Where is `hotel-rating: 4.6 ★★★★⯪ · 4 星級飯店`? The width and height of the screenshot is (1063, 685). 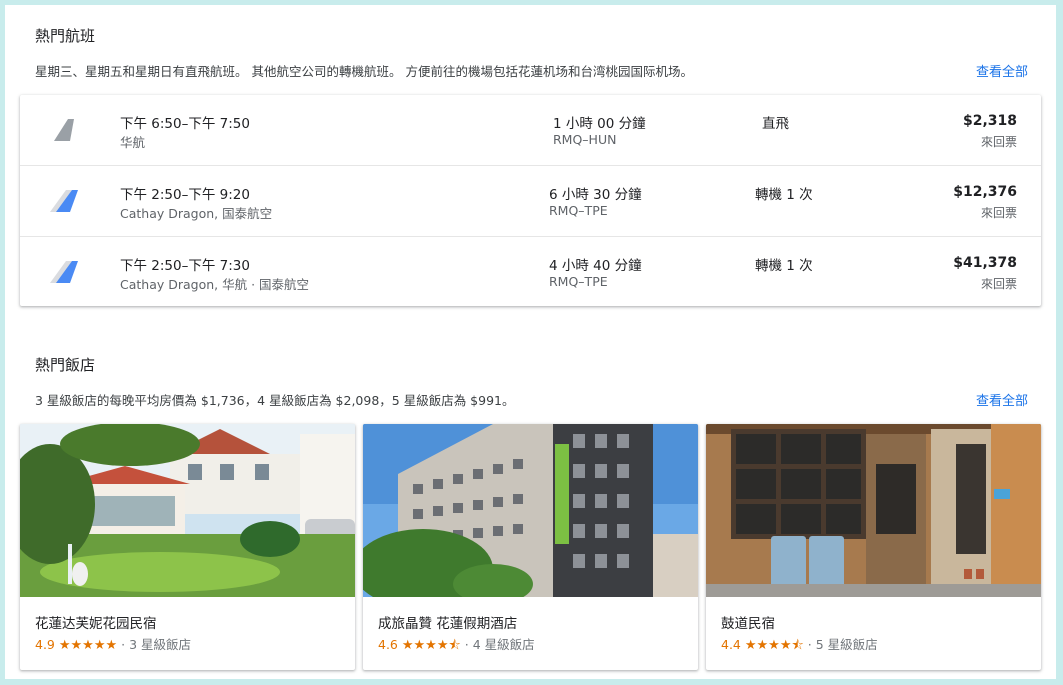
hotel-rating: 4.6 ★★★★⯪ · 4 星級飯店 is located at coordinates (456, 646).